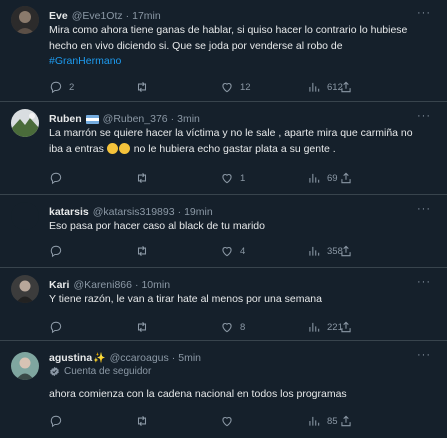 This screenshot has height=438, width=447. I want to click on timestamp: 17min, so click(146, 16).